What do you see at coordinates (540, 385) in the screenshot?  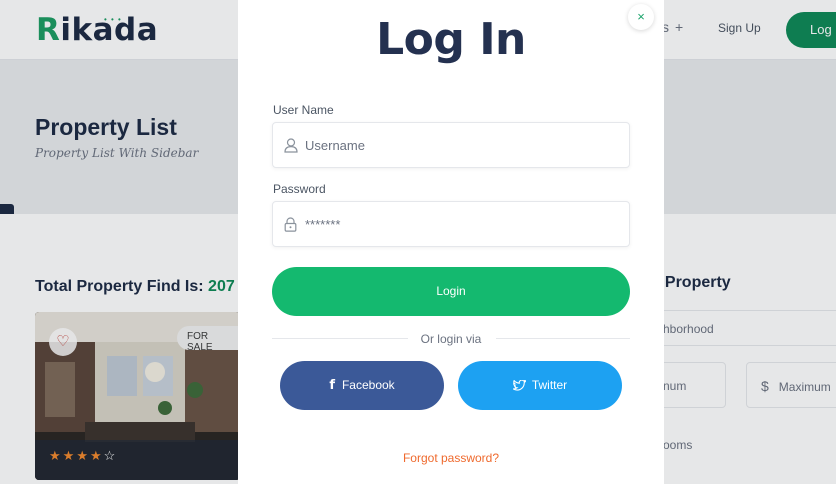 I see `twitter-login-button: Twitter` at bounding box center [540, 385].